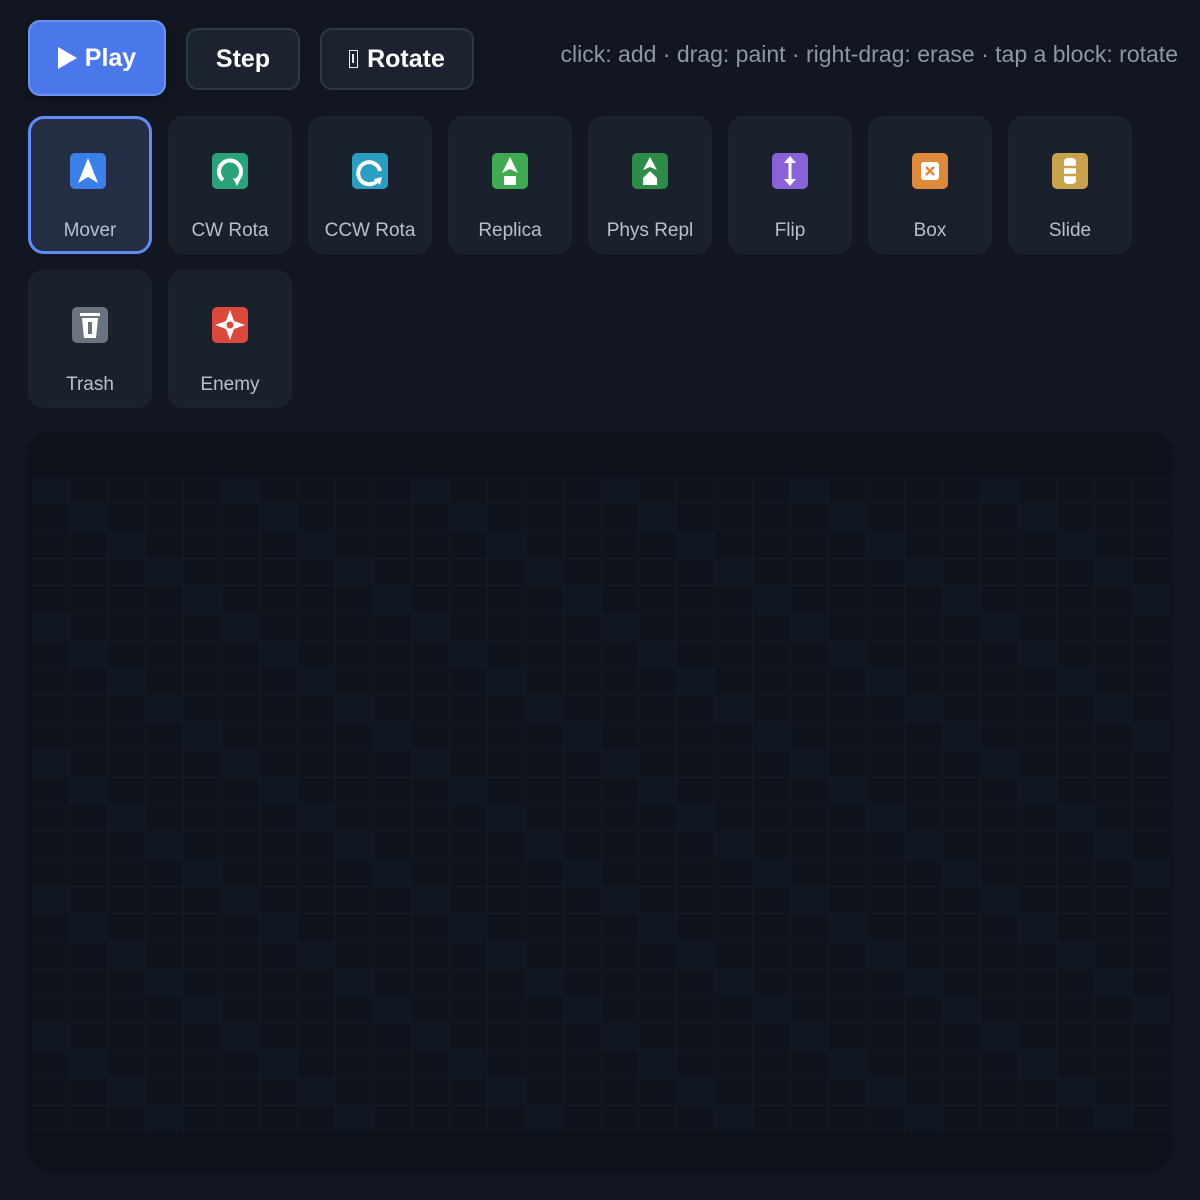 The width and height of the screenshot is (1200, 1200). What do you see at coordinates (650, 185) in the screenshot?
I see `palette-tile-phys-repl: Phys Repl` at bounding box center [650, 185].